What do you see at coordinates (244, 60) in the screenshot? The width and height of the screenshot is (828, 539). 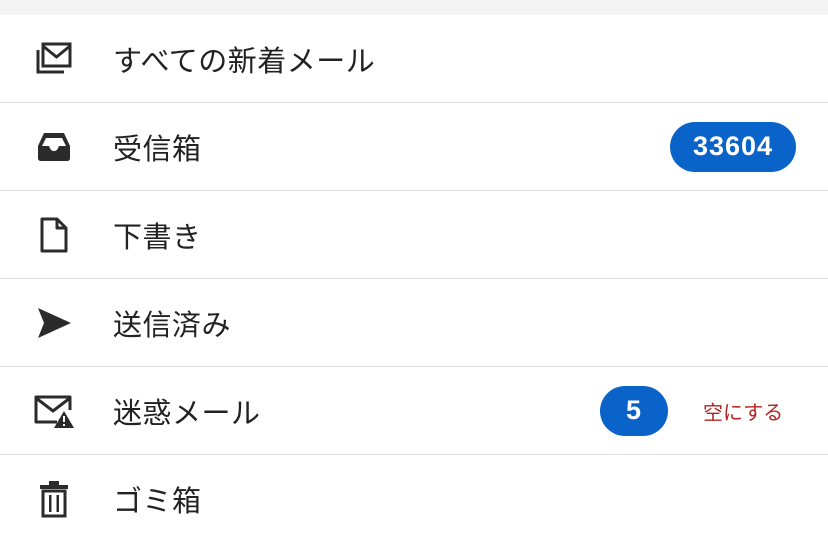 I see `folder-label: すべての新着メール` at bounding box center [244, 60].